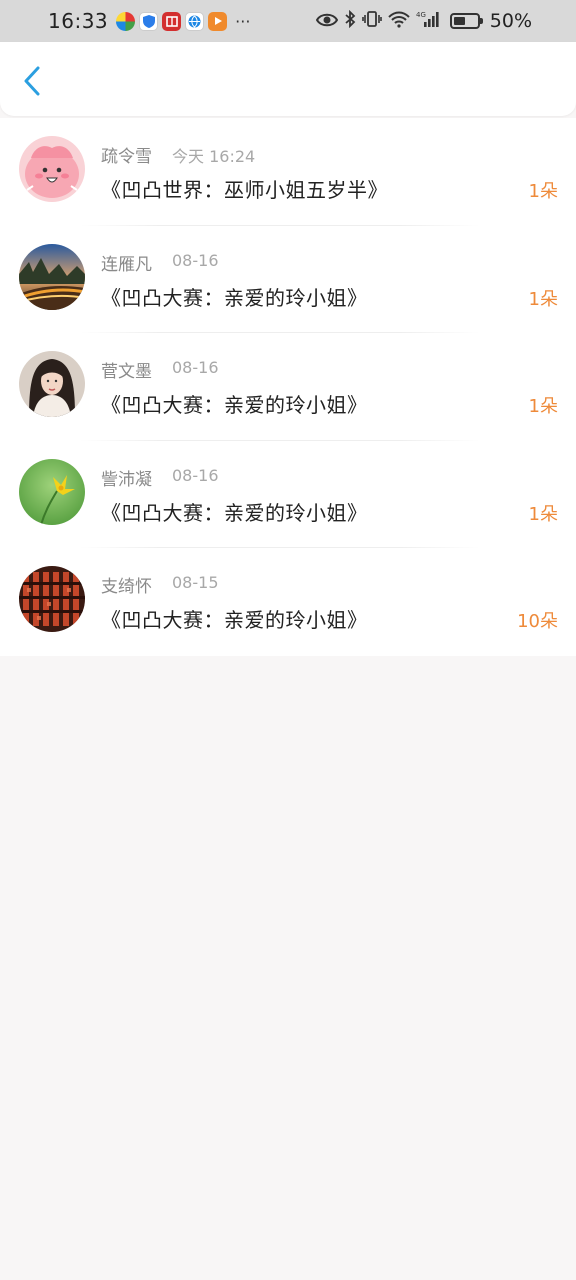 This screenshot has height=1280, width=576. Describe the element at coordinates (459, 21) in the screenshot. I see `battery-level` at that location.